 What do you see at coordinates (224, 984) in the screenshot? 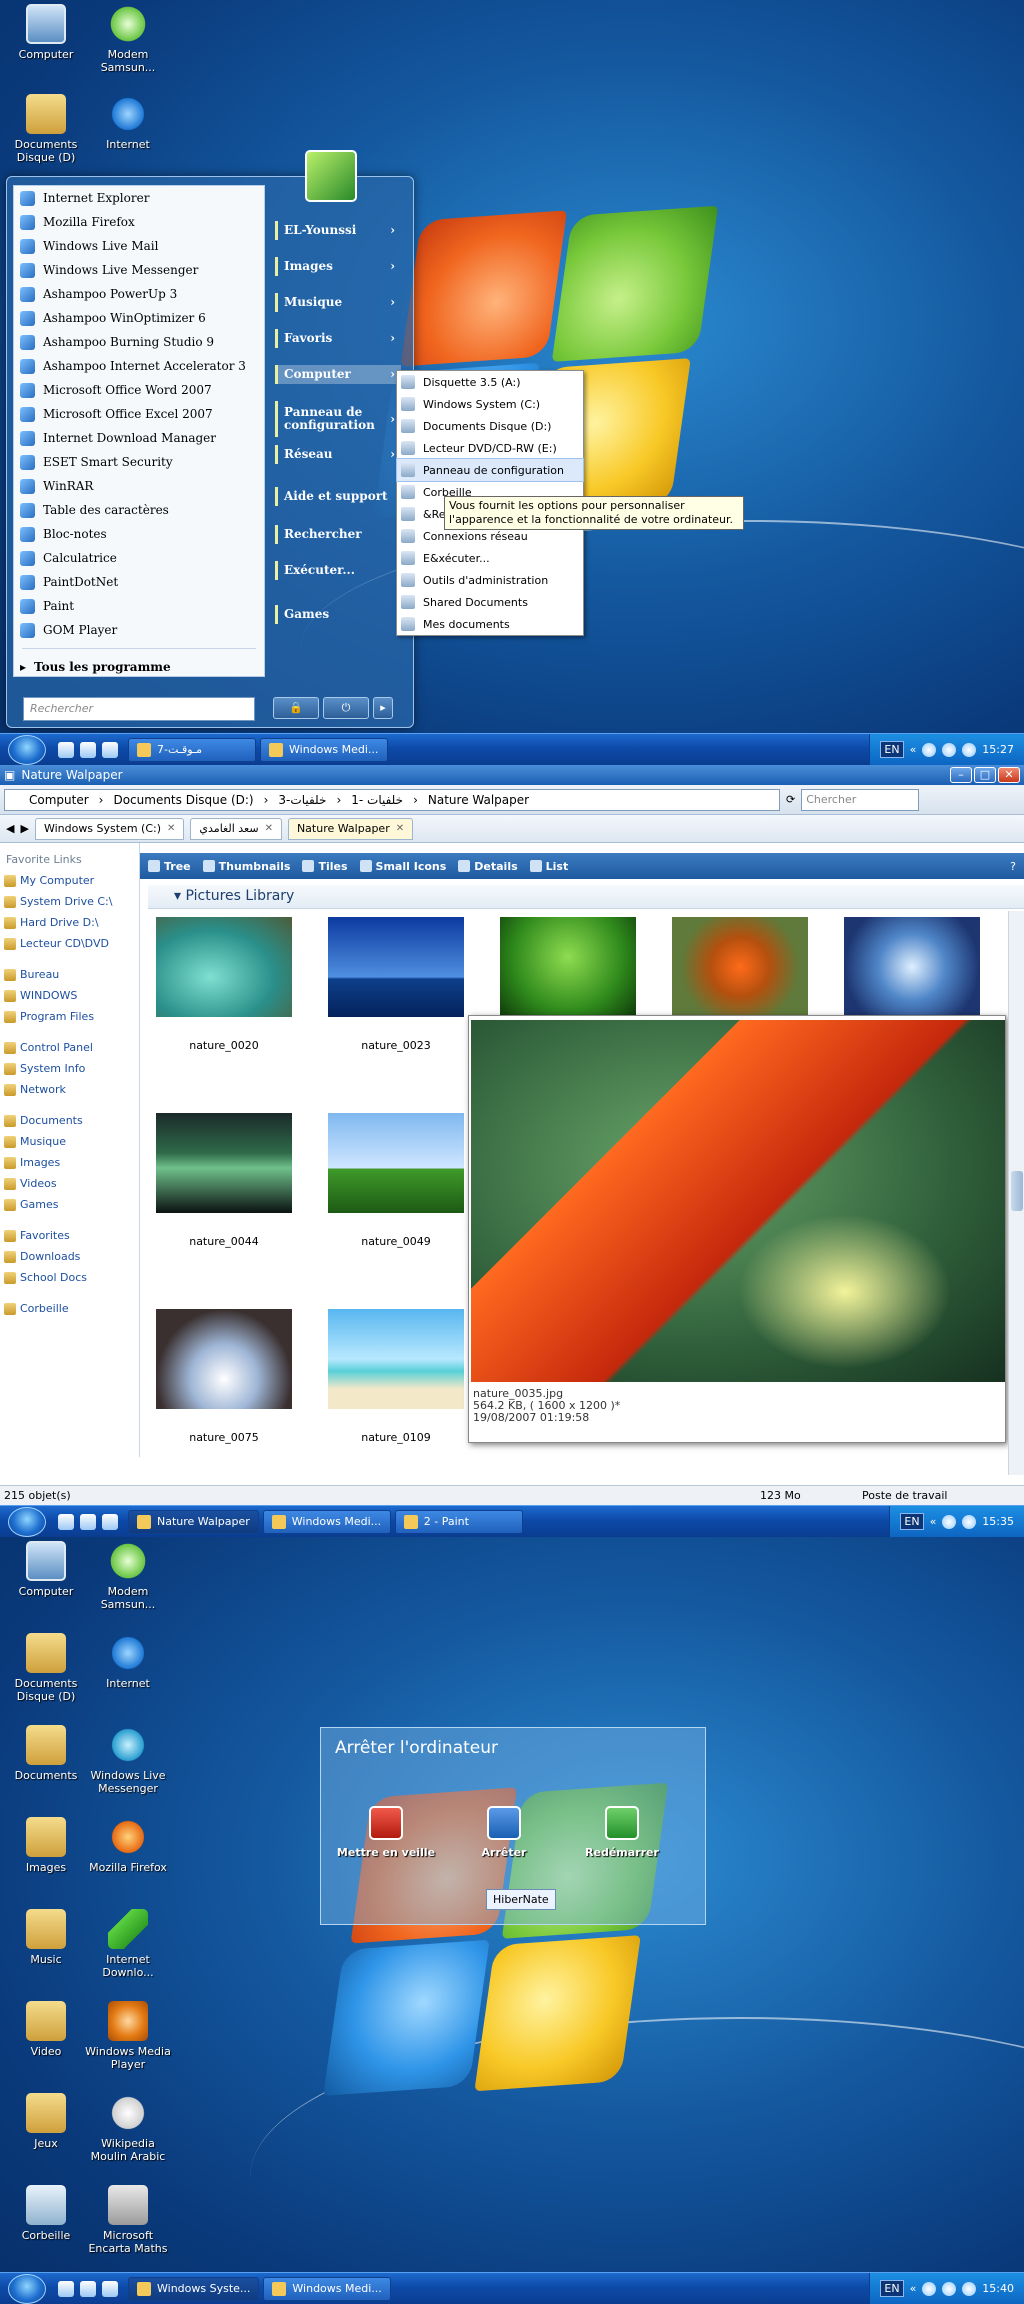
I see `thumbnail-item: nature_0020` at bounding box center [224, 984].